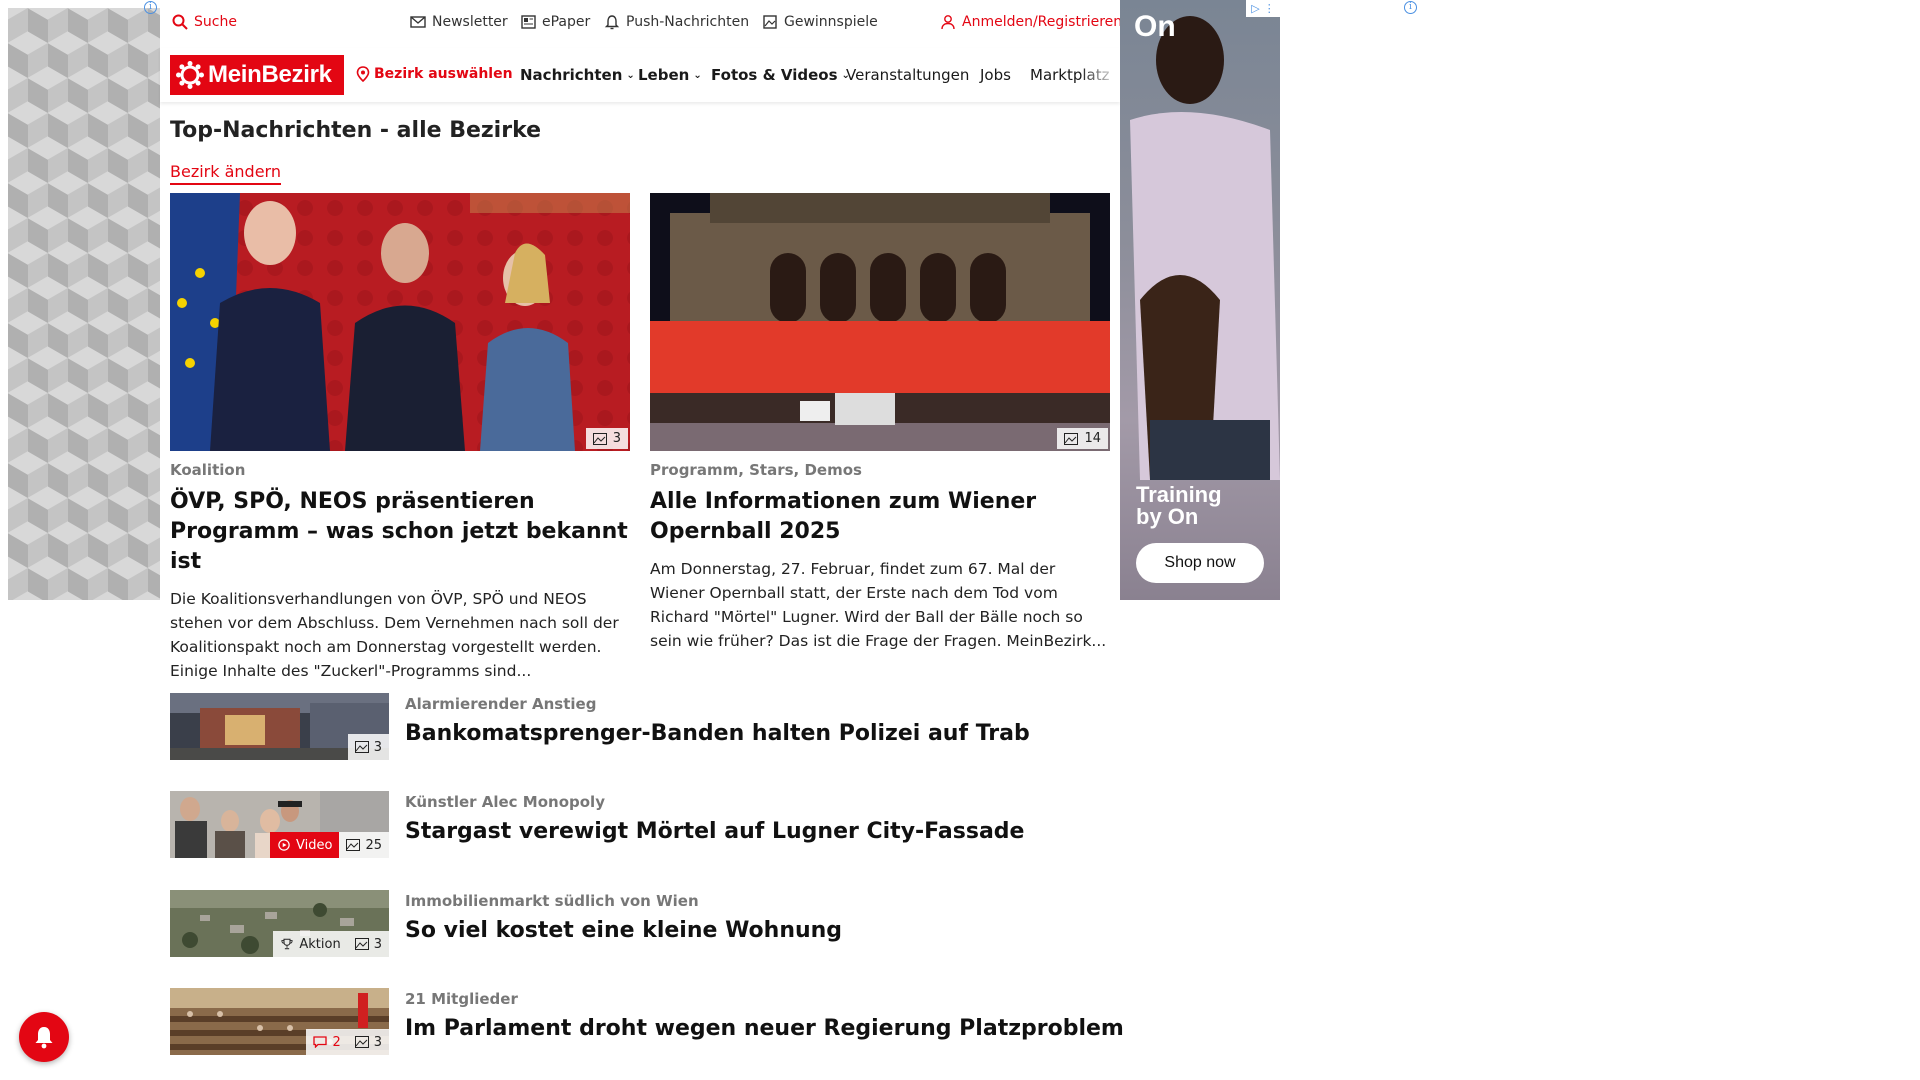 The image size is (1920, 1080). Describe the element at coordinates (284, 845) in the screenshot. I see `play-icon` at that location.